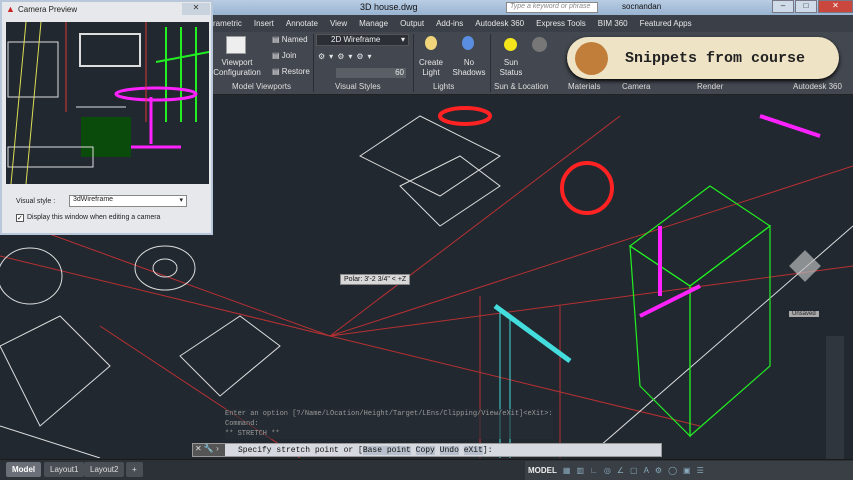  Describe the element at coordinates (242, 424) in the screenshot. I see `history-line: Command:` at that location.